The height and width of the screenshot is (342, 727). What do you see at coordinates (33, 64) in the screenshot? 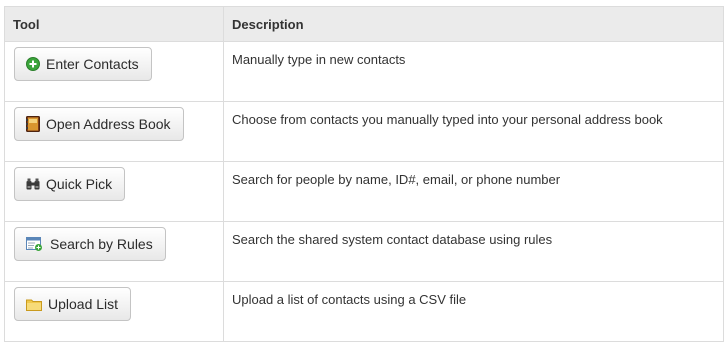
I see `add-icon` at bounding box center [33, 64].